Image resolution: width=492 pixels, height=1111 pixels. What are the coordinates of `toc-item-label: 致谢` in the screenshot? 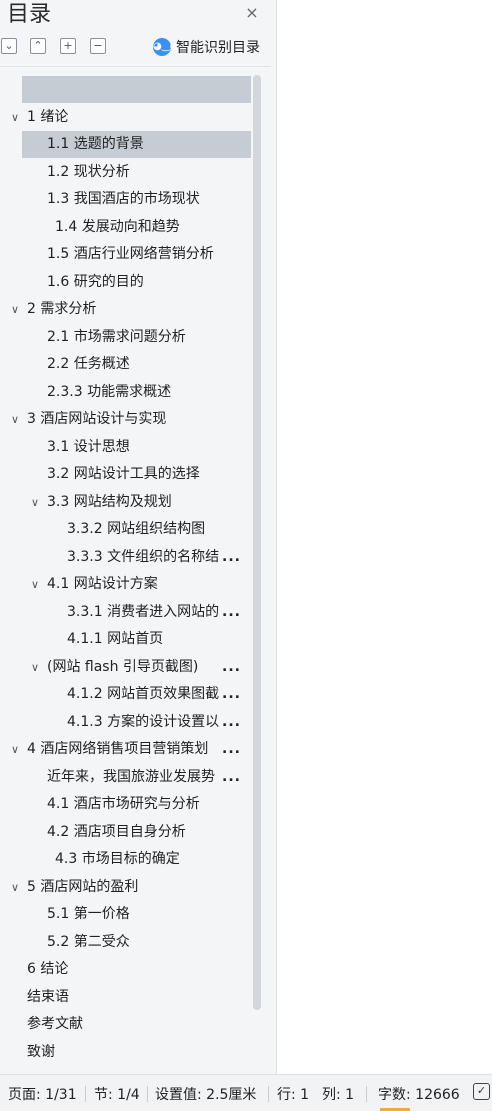 It's located at (41, 1052).